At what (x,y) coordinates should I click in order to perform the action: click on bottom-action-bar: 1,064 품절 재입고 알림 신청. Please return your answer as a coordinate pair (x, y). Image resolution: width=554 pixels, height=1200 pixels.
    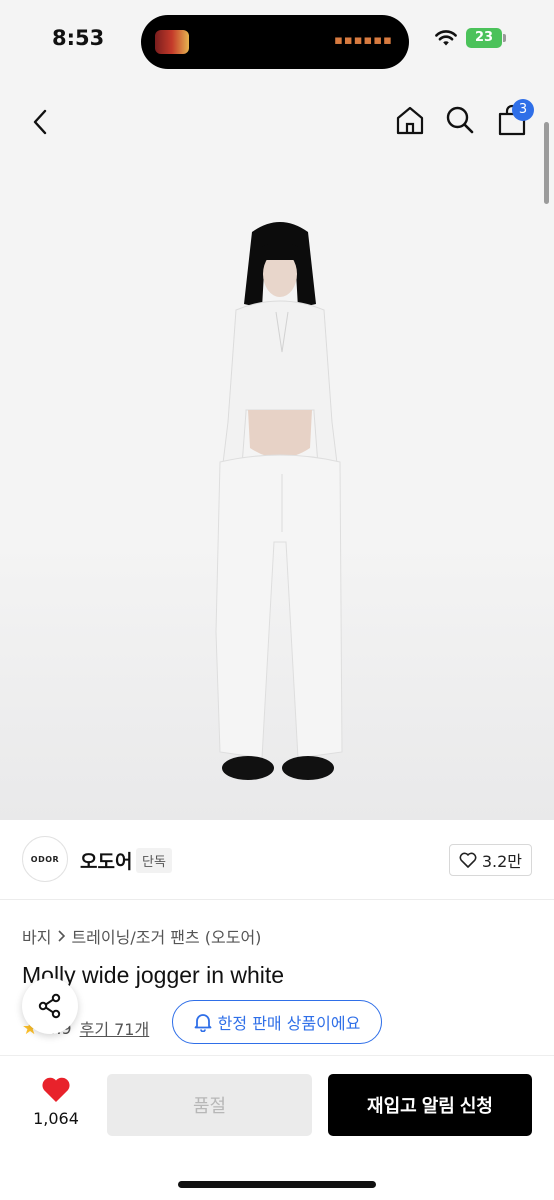
    Looking at the image, I should click on (277, 1127).